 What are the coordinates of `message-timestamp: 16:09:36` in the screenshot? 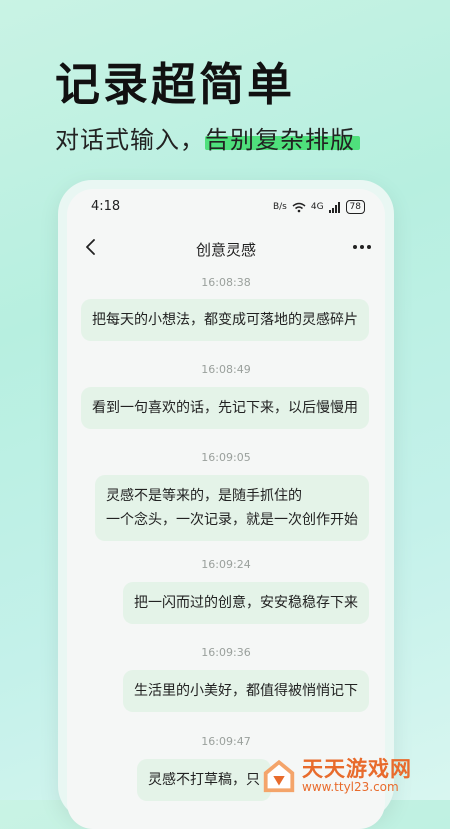 It's located at (226, 652).